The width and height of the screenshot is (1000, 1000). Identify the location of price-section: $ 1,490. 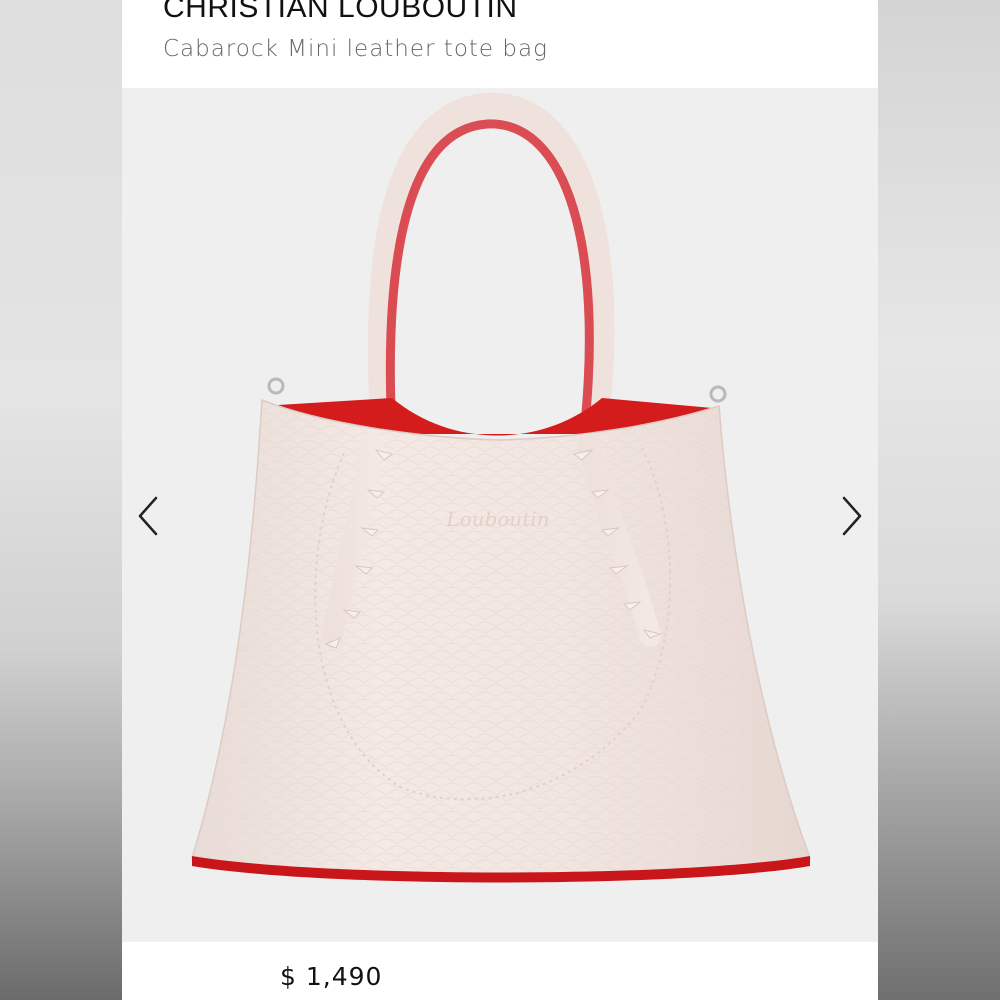
(500, 971).